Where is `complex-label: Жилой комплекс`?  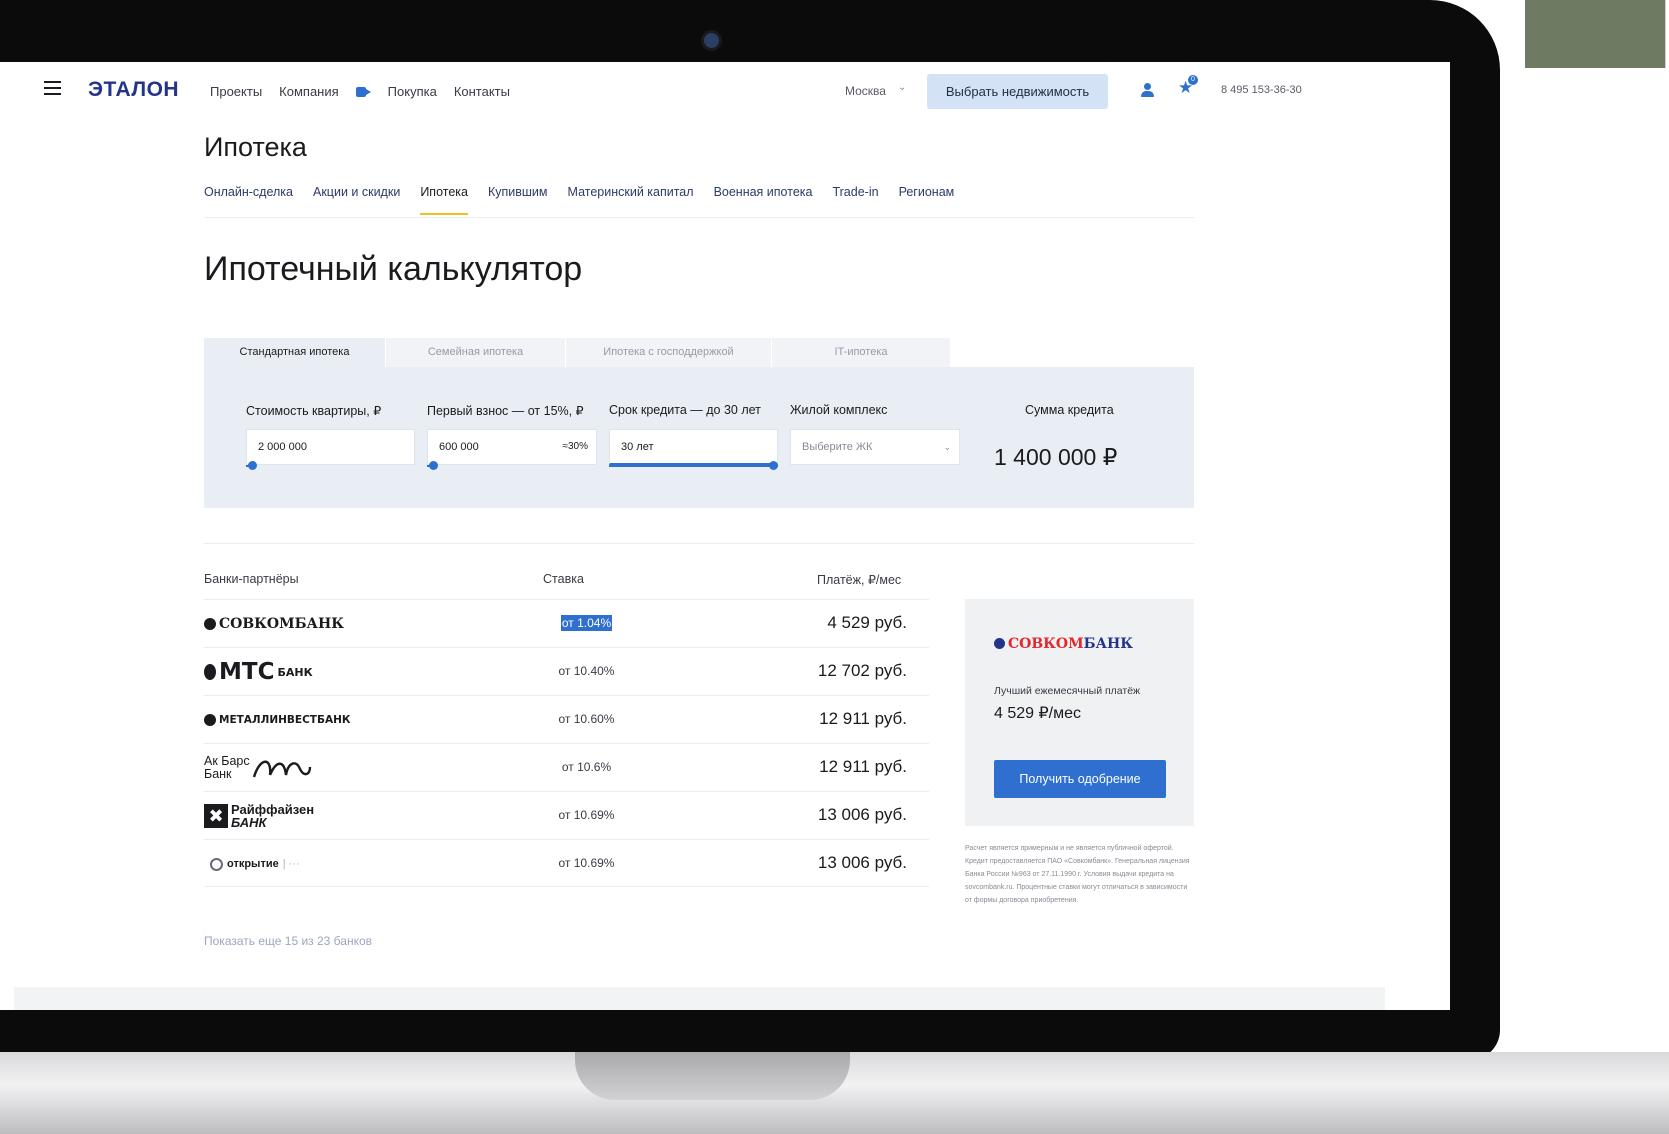
complex-label: Жилой комплекс is located at coordinates (839, 410).